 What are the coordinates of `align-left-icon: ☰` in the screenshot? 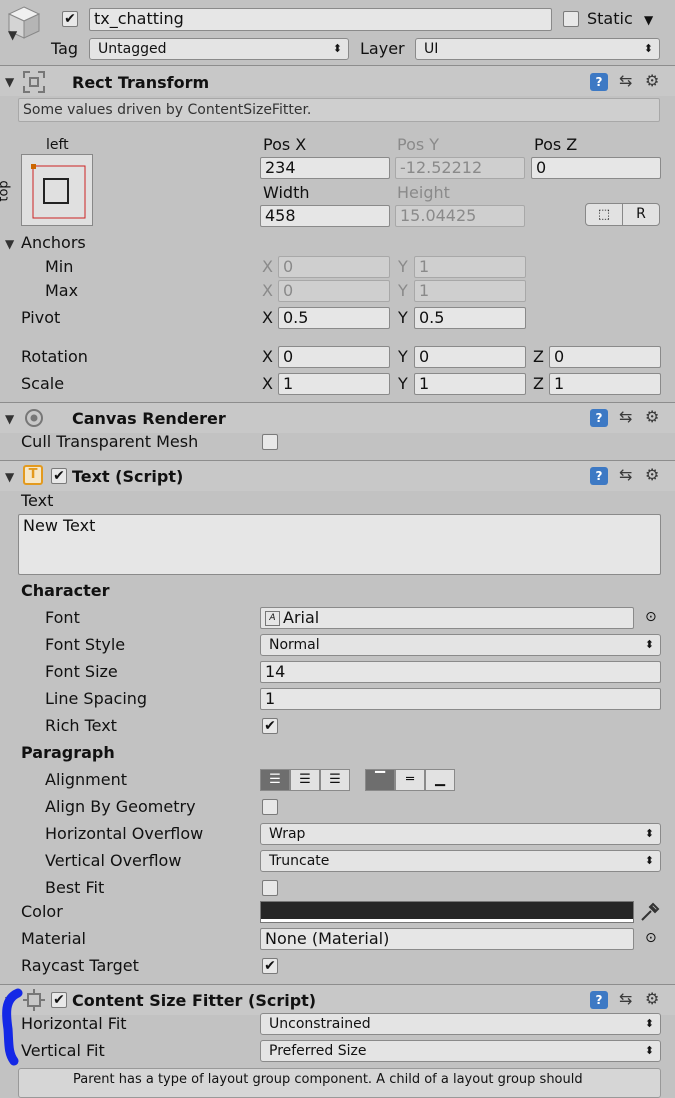 It's located at (275, 780).